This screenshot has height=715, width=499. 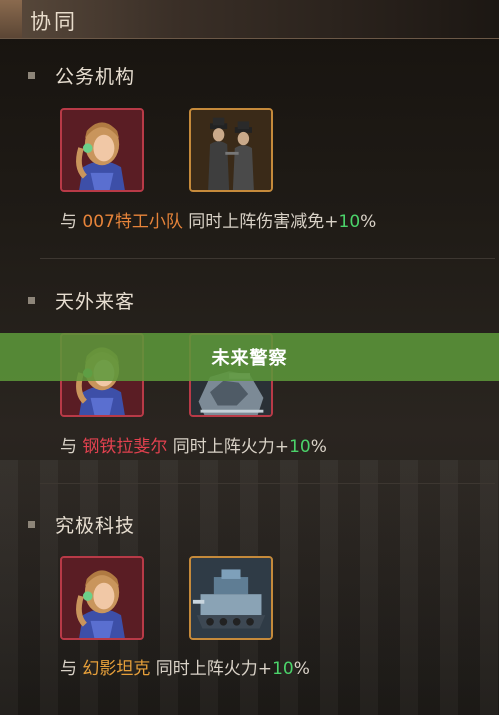 I want to click on agents-portrait-icon, so click(x=231, y=150).